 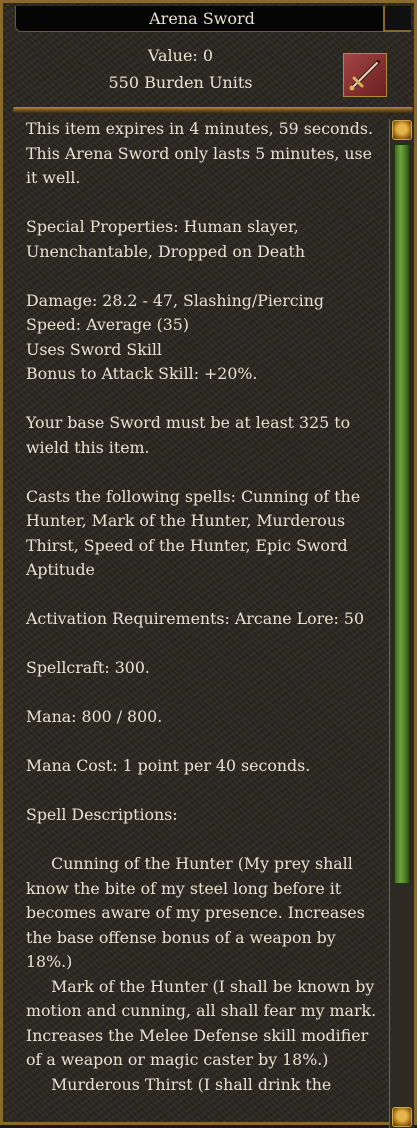 What do you see at coordinates (213, 110) in the screenshot?
I see `section-divider` at bounding box center [213, 110].